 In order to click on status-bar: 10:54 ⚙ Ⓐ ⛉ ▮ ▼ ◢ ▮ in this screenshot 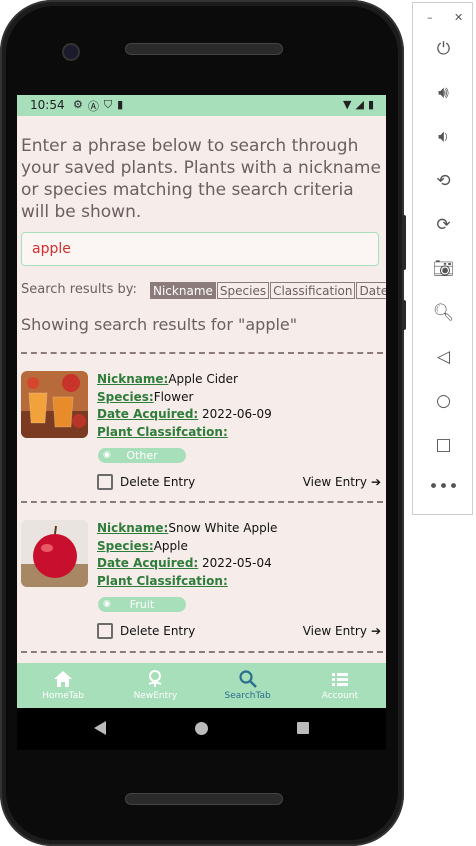, I will do `click(201, 105)`.